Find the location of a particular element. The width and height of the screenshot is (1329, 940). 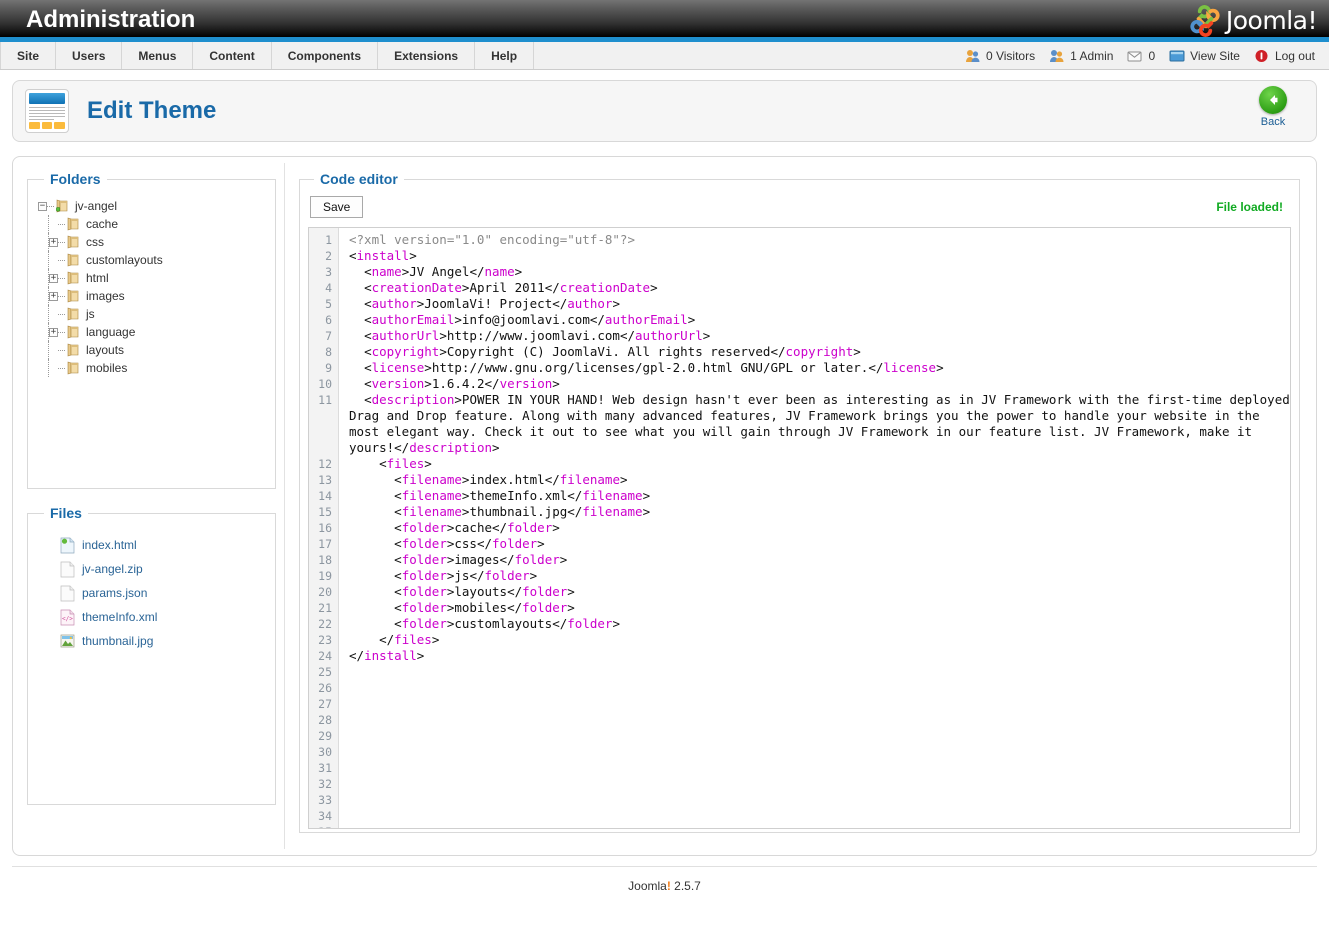

admin-header-title: Administration is located at coordinates (111, 19).